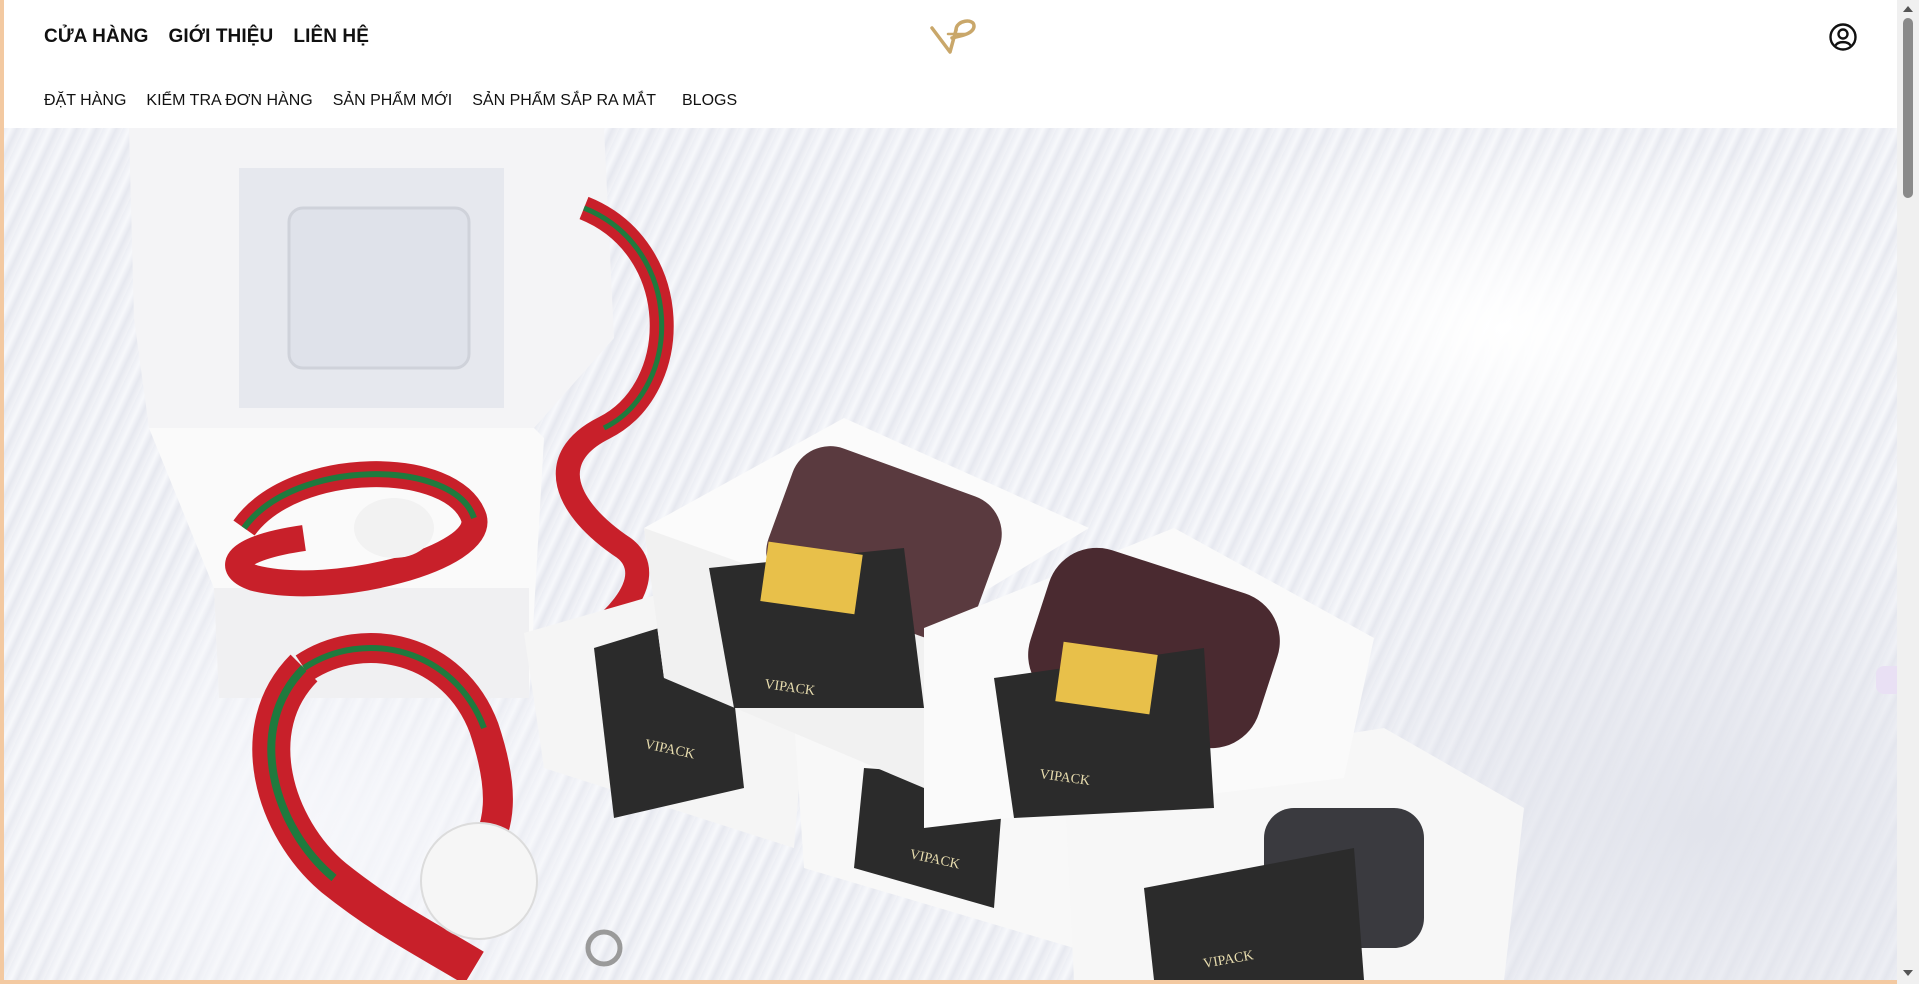 The height and width of the screenshot is (984, 1919). Describe the element at coordinates (1908, 9) in the screenshot. I see `scroll-up-arrow-icon` at that location.